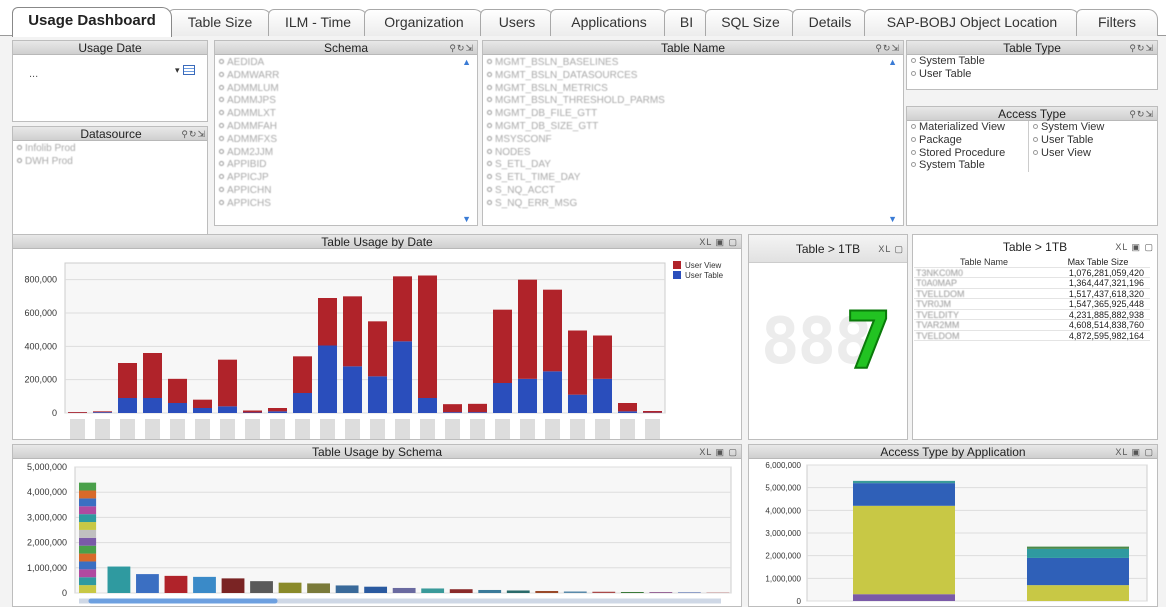 This screenshot has height=607, width=1166. What do you see at coordinates (1093, 127) in the screenshot?
I see `list-item: System View` at bounding box center [1093, 127].